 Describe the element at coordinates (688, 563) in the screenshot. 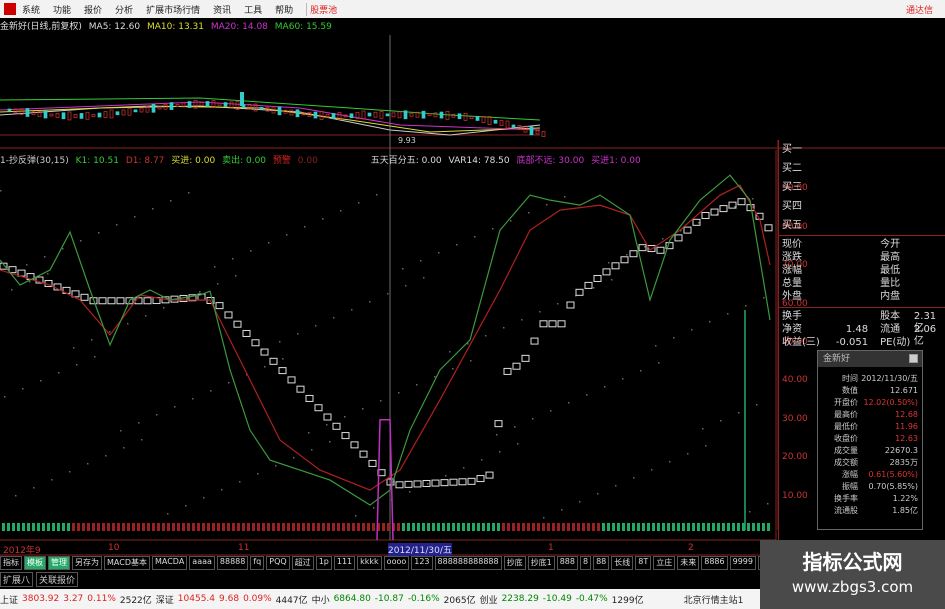

I see `toolbar-button: 未来` at that location.